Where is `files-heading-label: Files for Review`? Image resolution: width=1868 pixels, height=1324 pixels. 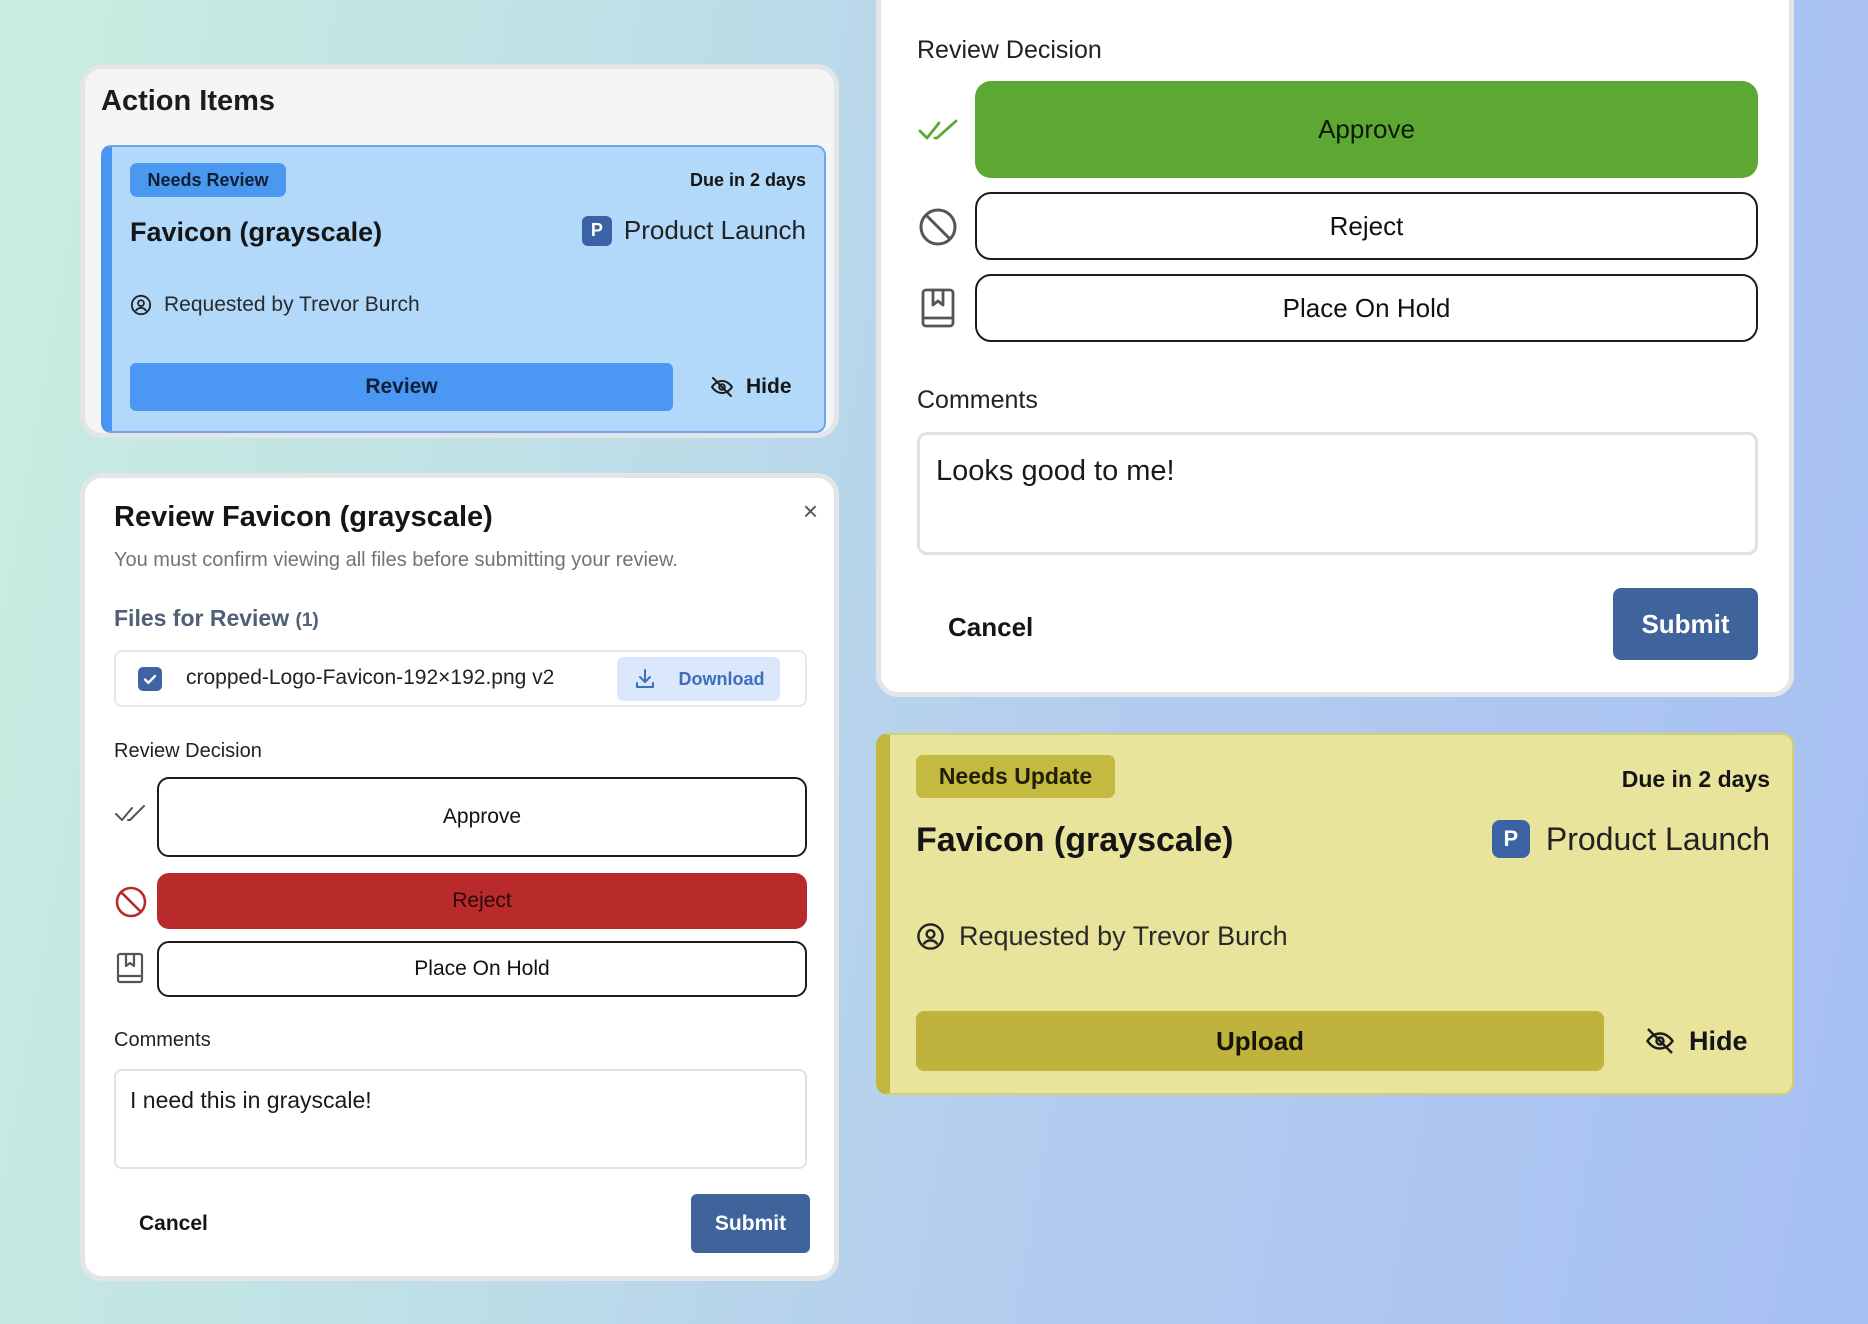
files-heading-label: Files for Review is located at coordinates (202, 618).